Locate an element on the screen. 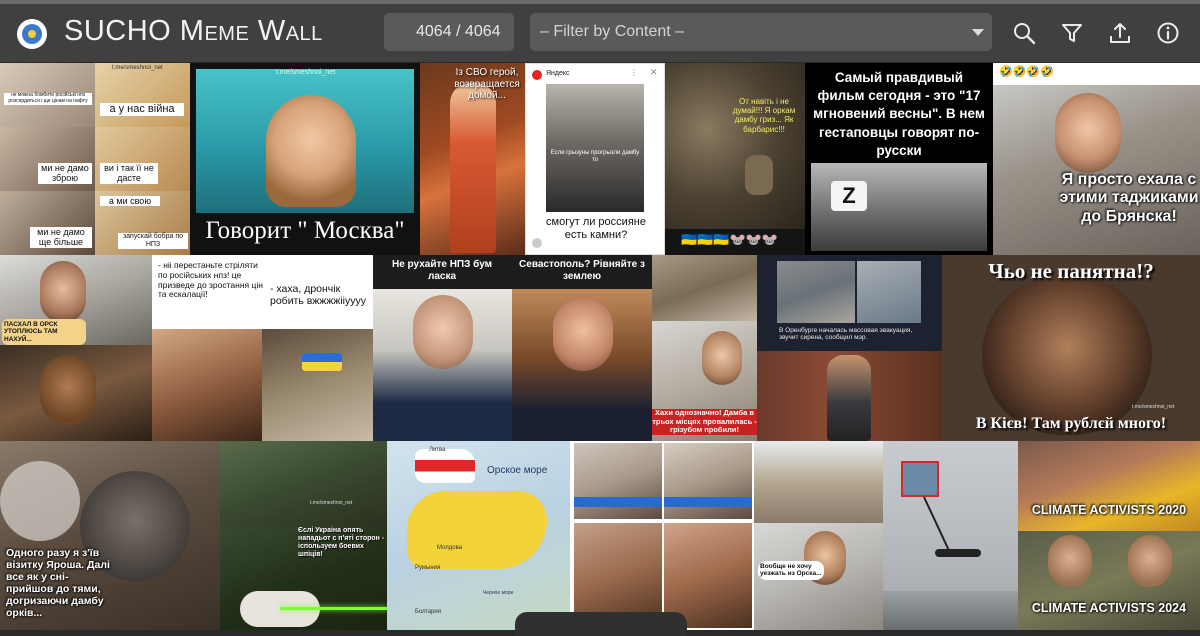 The width and height of the screenshot is (1200, 636). meme-emoji: 🇺🇦🇺🇦🇺🇦🐭🐭🐭 is located at coordinates (730, 239).